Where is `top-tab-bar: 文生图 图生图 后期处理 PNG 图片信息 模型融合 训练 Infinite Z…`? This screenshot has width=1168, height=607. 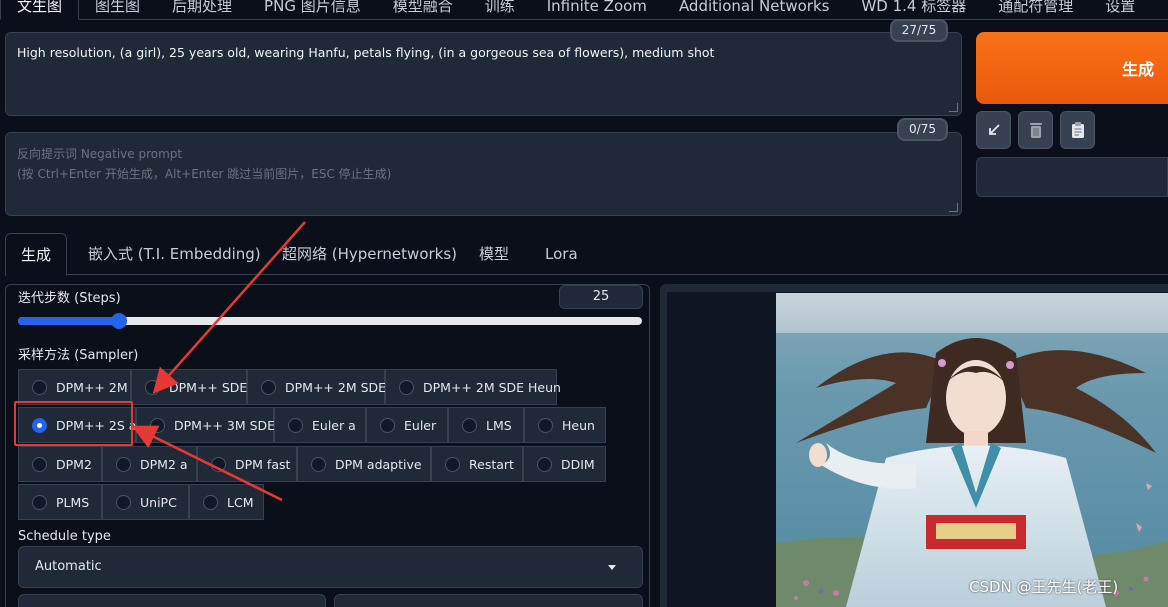
top-tab-bar: 文生图 图生图 后期处理 PNG 图片信息 模型融合 训练 Infinite Z… is located at coordinates (584, 10).